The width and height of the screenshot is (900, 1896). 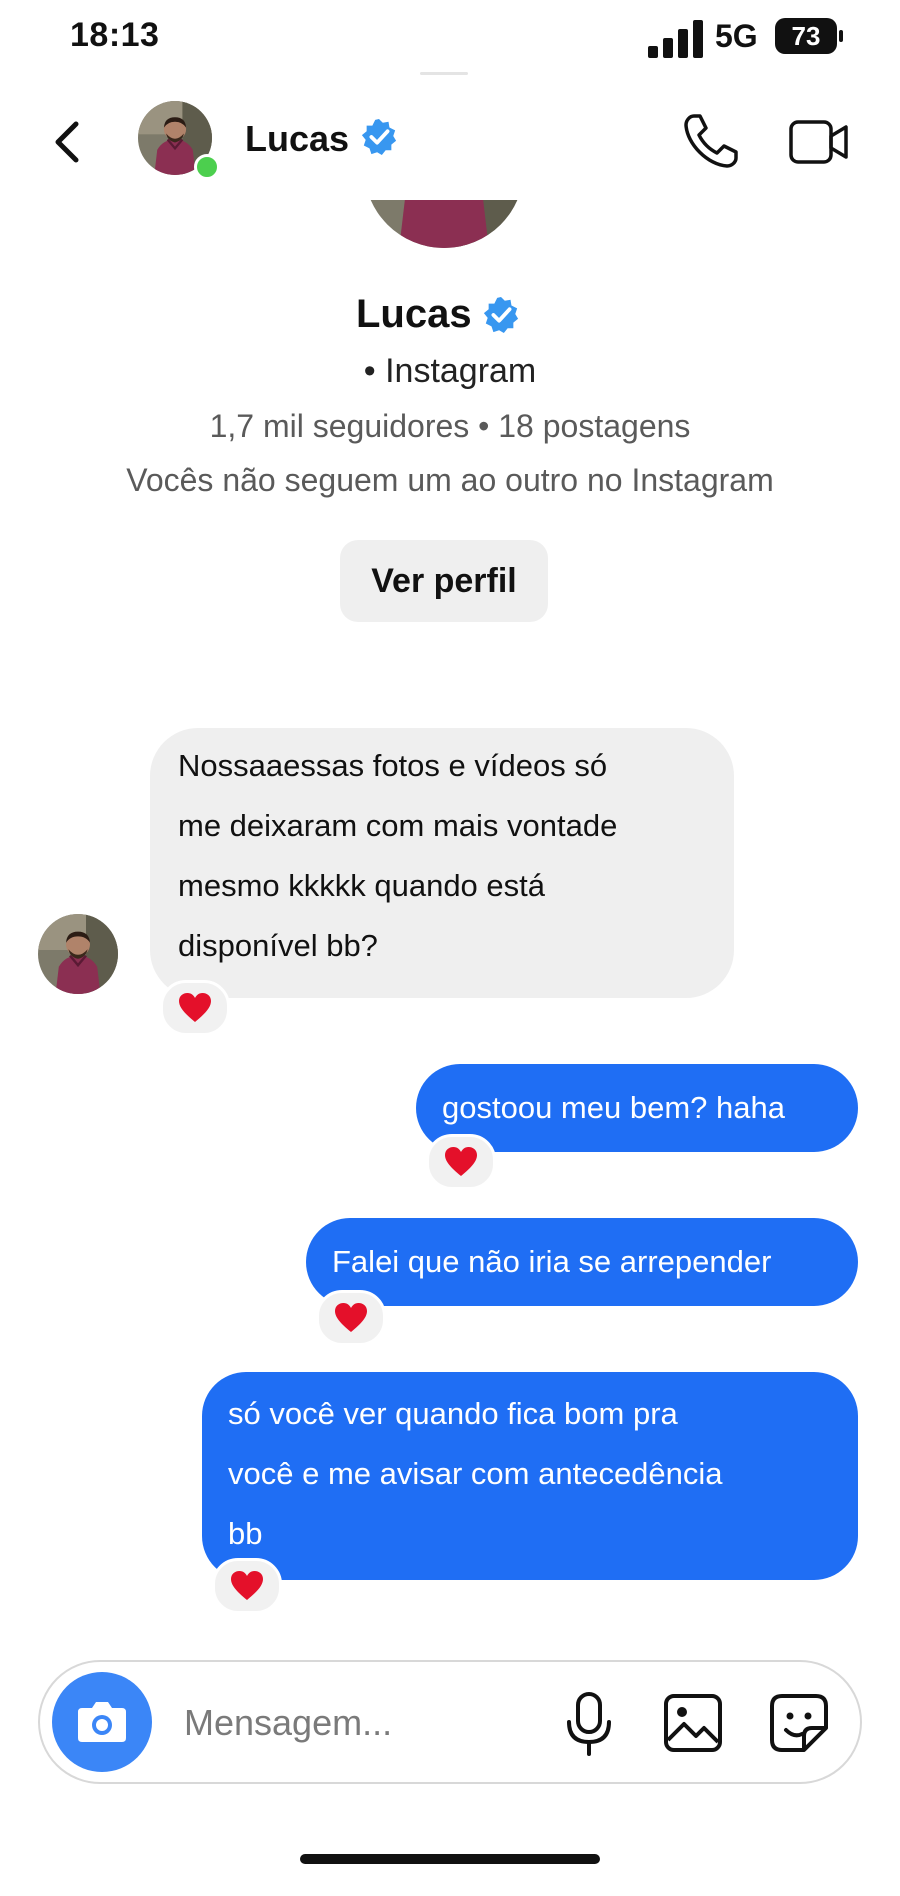 I want to click on sticker-button, so click(x=799, y=1723).